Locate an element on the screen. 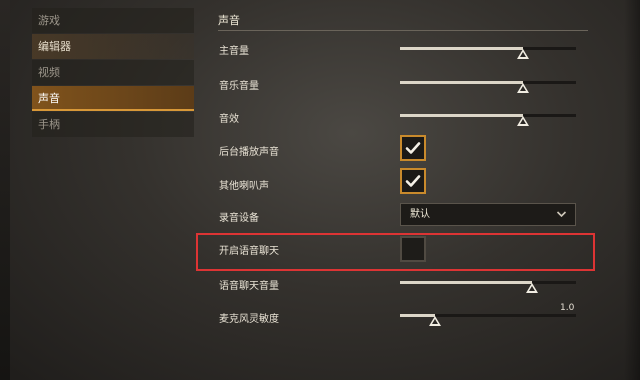  voice-chat-checkbox is located at coordinates (413, 249).